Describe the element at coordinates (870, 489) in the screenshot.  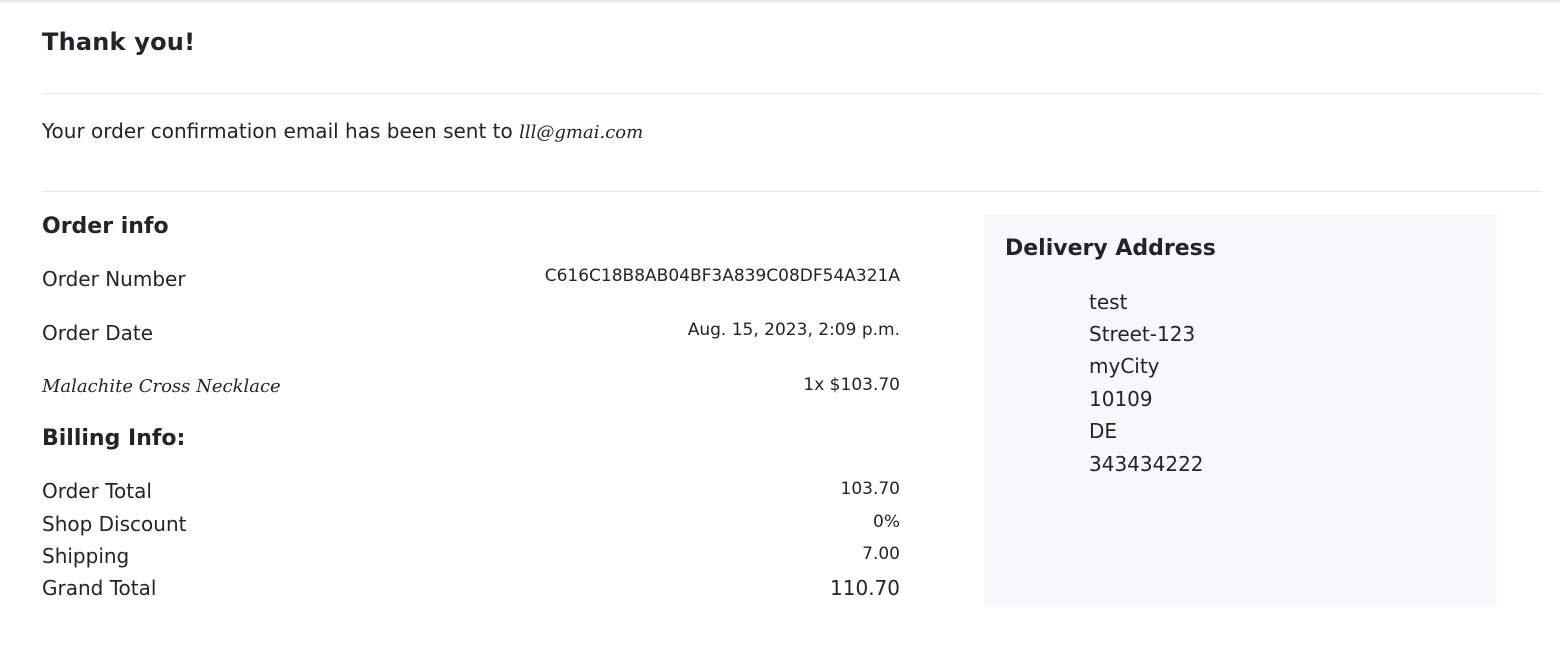
I see `order-total-value: 103.70` at that location.